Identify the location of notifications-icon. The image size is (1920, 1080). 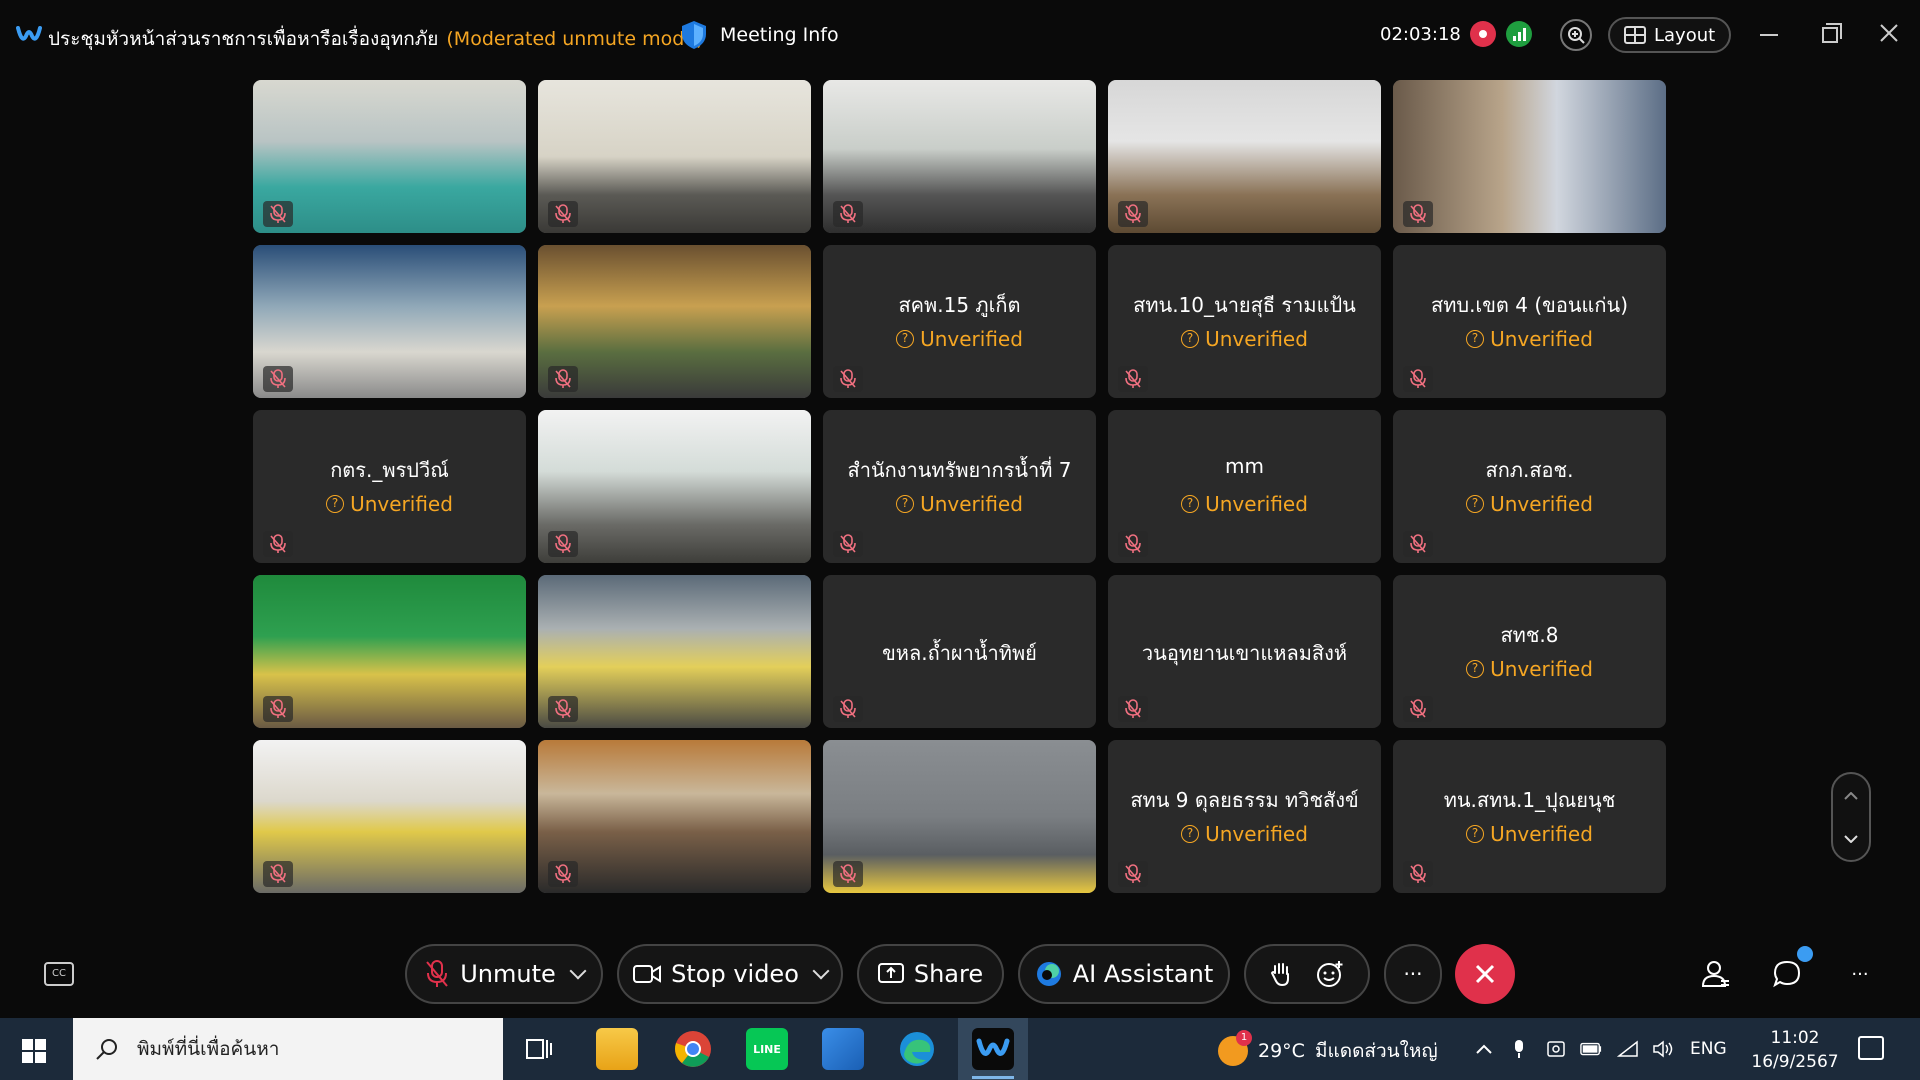
(1871, 1048).